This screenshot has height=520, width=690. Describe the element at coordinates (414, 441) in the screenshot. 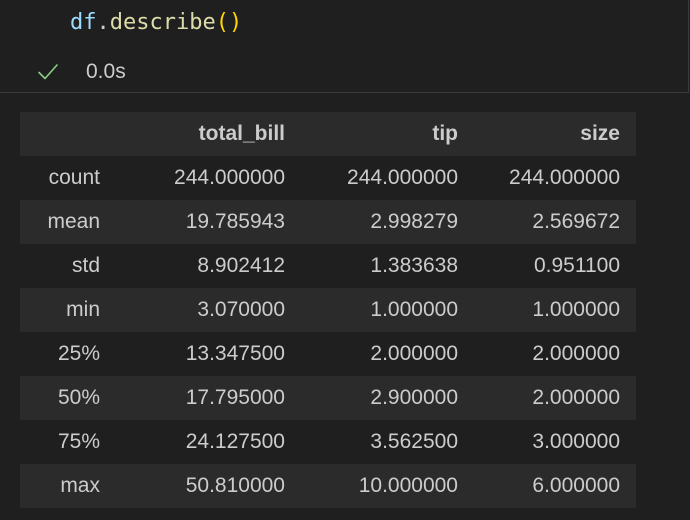

I see `table-cell: 3.562500` at that location.